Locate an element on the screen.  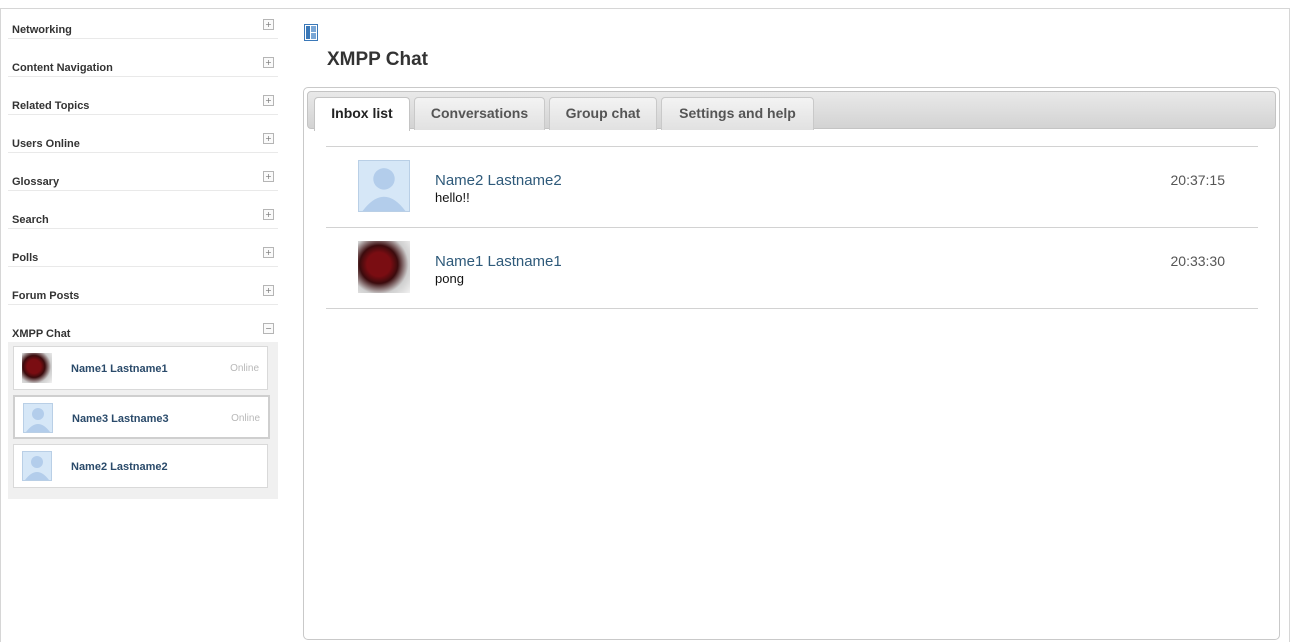
tab-group-chat: Group chat is located at coordinates (603, 113).